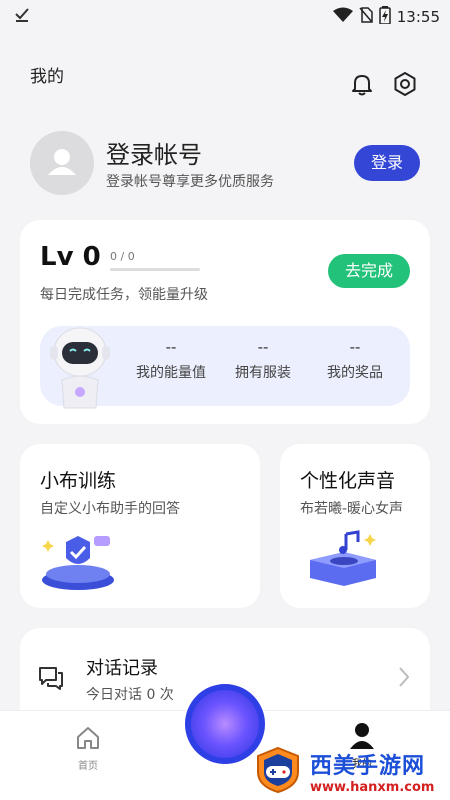 Image resolution: width=450 pixels, height=800 pixels. Describe the element at coordinates (124, 295) in the screenshot. I see `level-description: 每日完成任务，领能量升级` at that location.